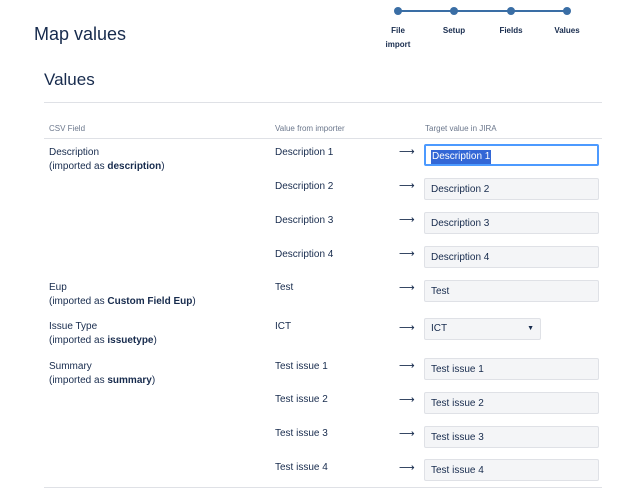 The height and width of the screenshot is (489, 623). Describe the element at coordinates (304, 220) in the screenshot. I see `importer-value: Description 3` at that location.